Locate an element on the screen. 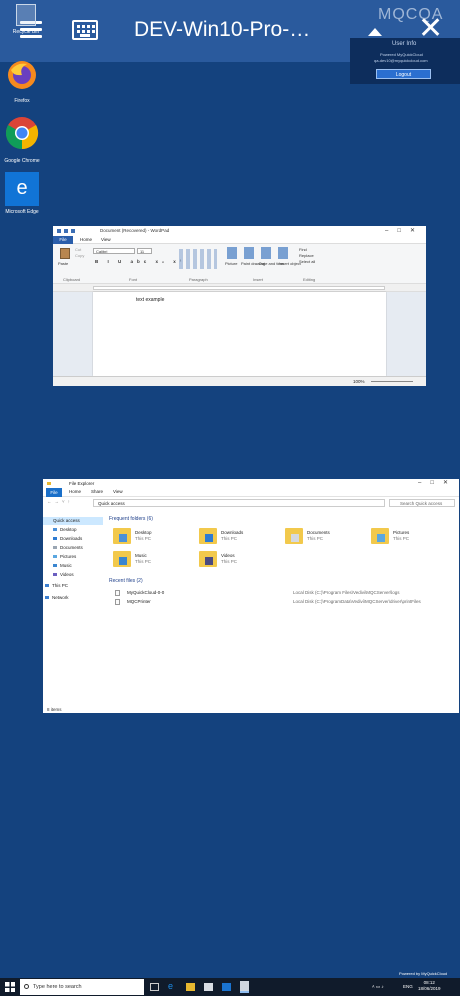 Image resolution: width=460 pixels, height=996 pixels. search-placeholder: Type here to search is located at coordinates (57, 987).